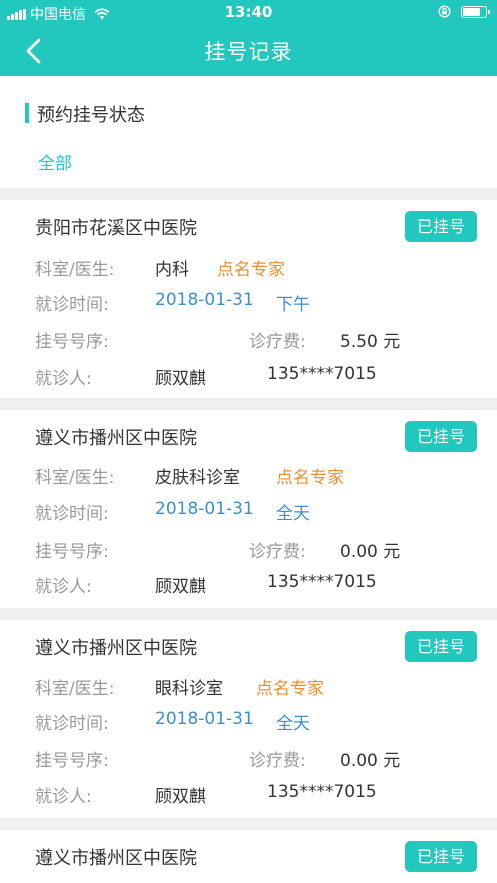 The width and height of the screenshot is (497, 883). Describe the element at coordinates (172, 270) in the screenshot. I see `dept-value: 内科` at that location.